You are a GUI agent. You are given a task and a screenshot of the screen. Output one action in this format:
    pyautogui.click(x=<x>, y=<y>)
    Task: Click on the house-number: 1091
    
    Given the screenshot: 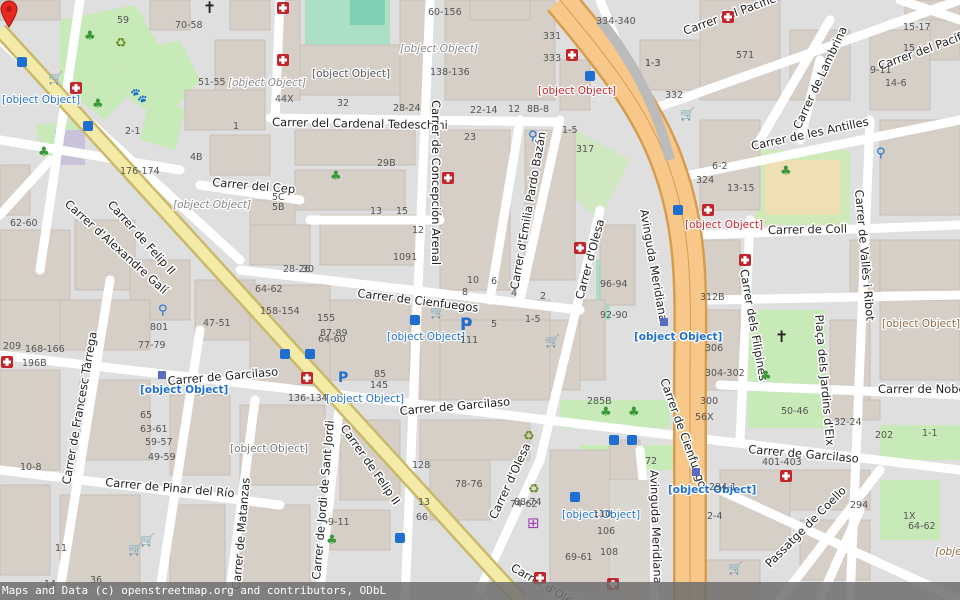 What is the action you would take?
    pyautogui.click(x=405, y=257)
    